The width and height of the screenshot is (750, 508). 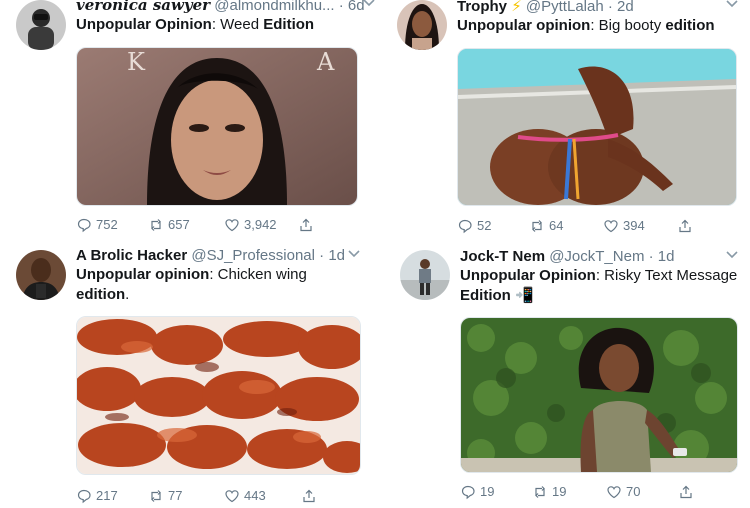 What do you see at coordinates (165, 496) in the screenshot?
I see `retweet-button: 77` at bounding box center [165, 496].